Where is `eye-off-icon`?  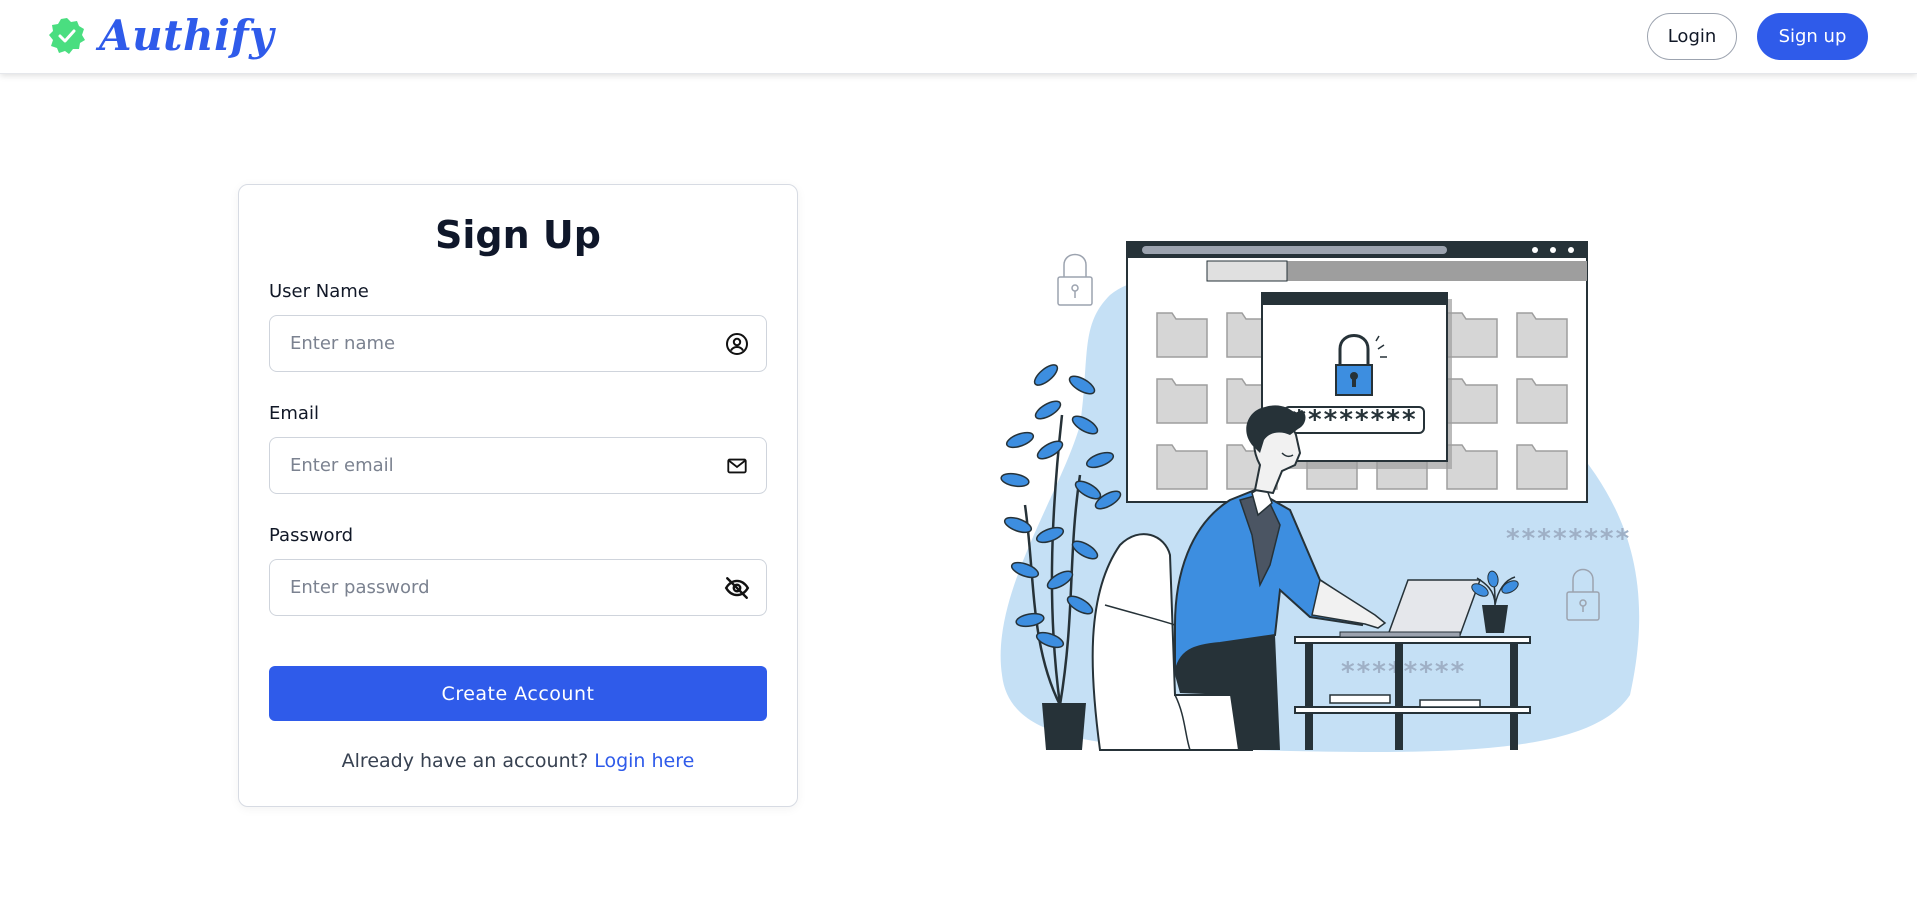
eye-off-icon is located at coordinates (737, 588).